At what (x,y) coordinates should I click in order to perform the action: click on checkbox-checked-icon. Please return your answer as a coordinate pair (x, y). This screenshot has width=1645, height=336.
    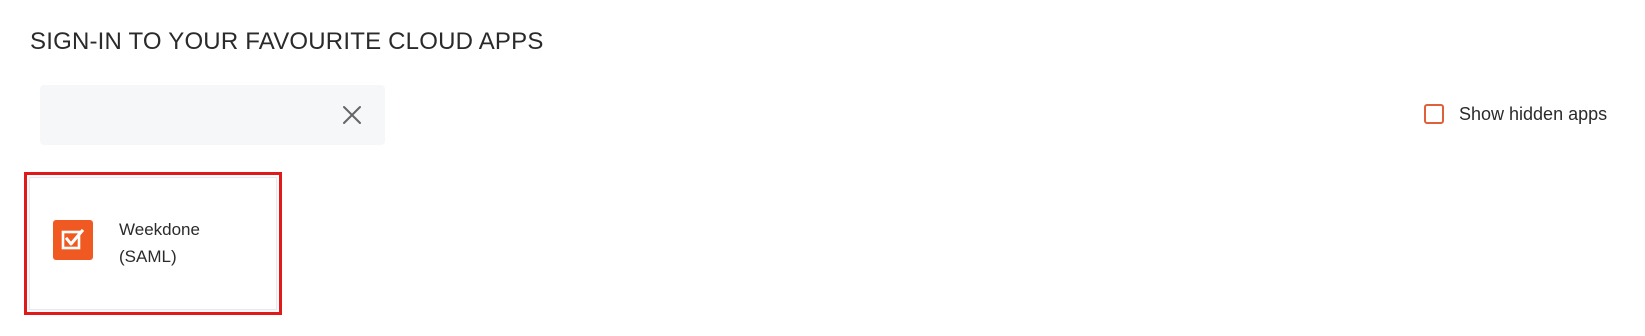
    Looking at the image, I should click on (73, 239).